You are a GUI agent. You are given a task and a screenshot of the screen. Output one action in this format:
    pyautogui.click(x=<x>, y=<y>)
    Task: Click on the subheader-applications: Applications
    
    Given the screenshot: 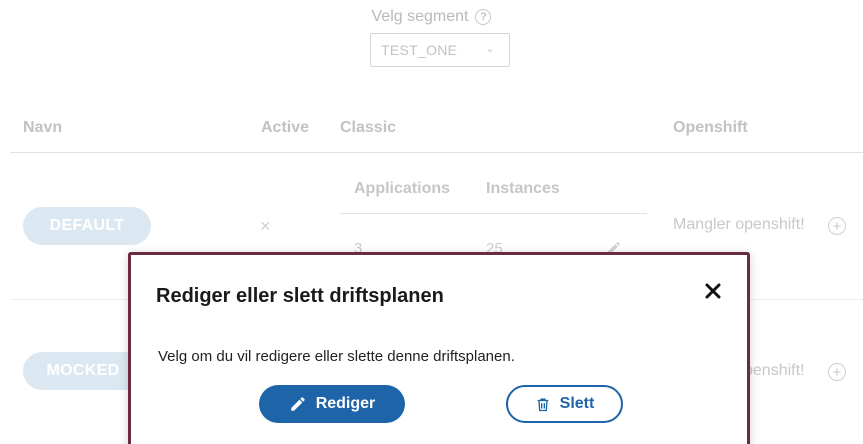 What is the action you would take?
    pyautogui.click(x=402, y=188)
    